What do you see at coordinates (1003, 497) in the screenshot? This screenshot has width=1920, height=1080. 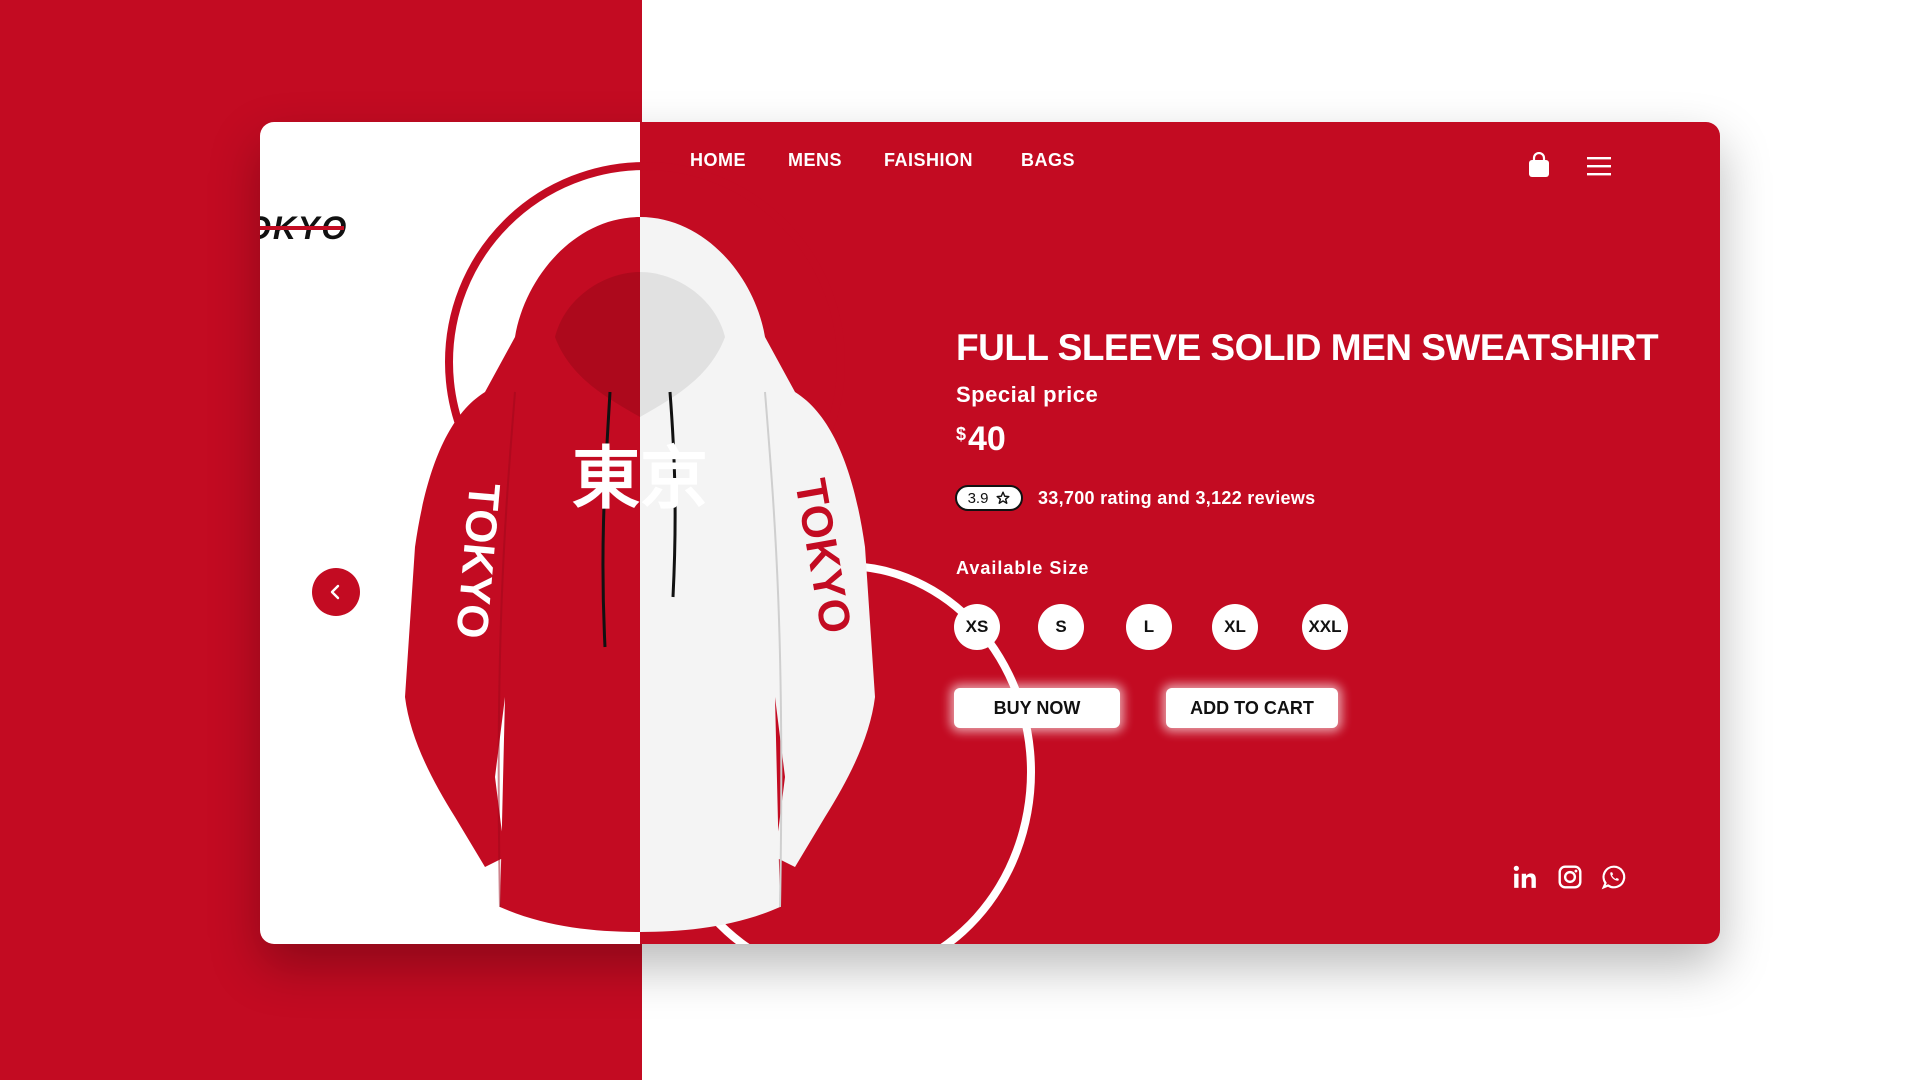 I see `star-icon` at bounding box center [1003, 497].